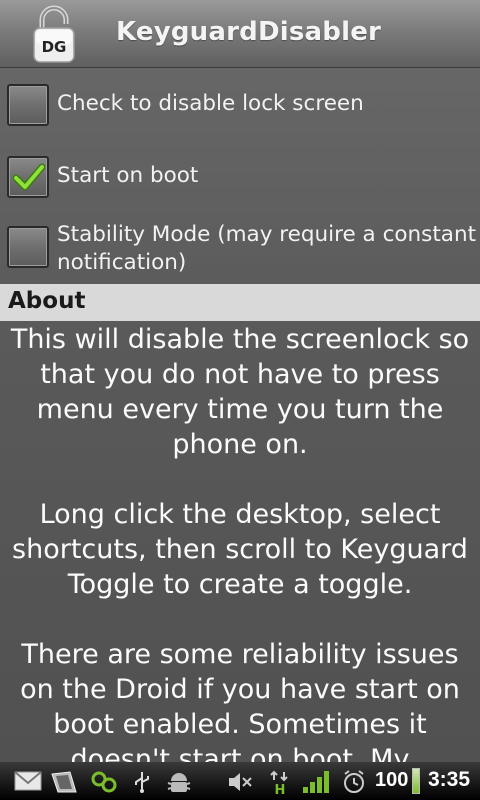  I want to click on mute-icon, so click(240, 782).